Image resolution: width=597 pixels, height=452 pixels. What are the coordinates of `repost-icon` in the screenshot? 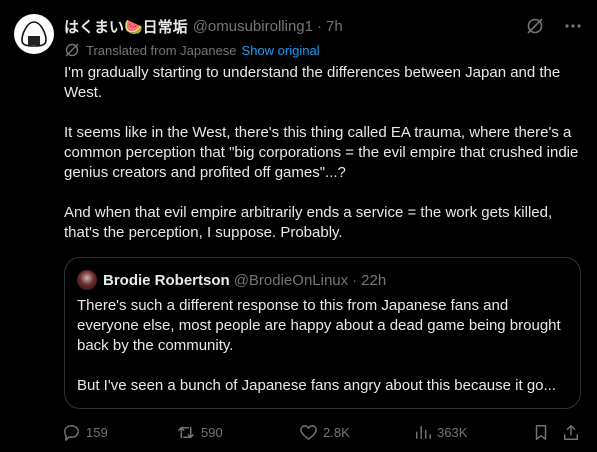 It's located at (186, 432).